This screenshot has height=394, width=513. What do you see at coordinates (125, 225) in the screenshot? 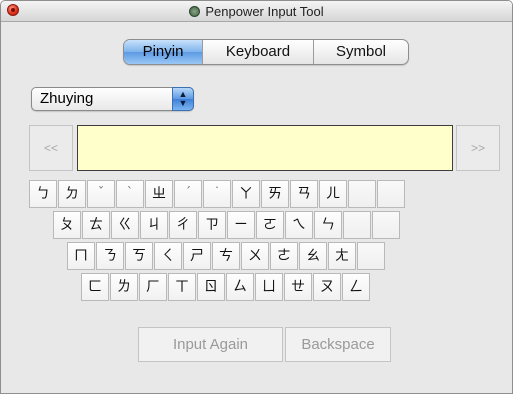
I see `zhuyin-key: ㄍ` at bounding box center [125, 225].